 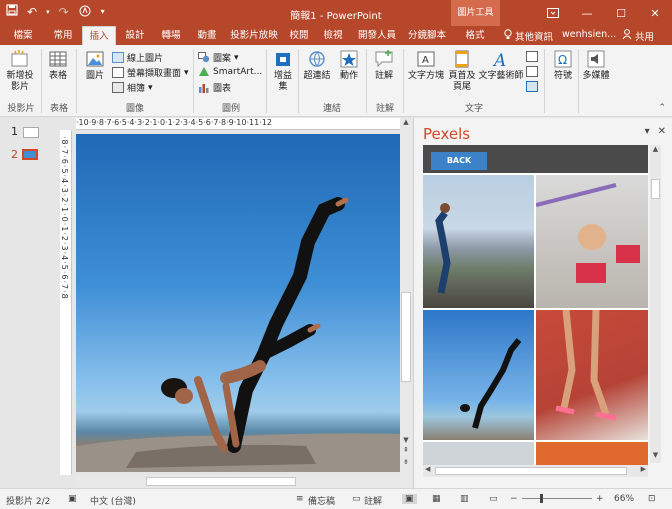 What do you see at coordinates (501, 60) in the screenshot?
I see `wordart-icon: A` at bounding box center [501, 60].